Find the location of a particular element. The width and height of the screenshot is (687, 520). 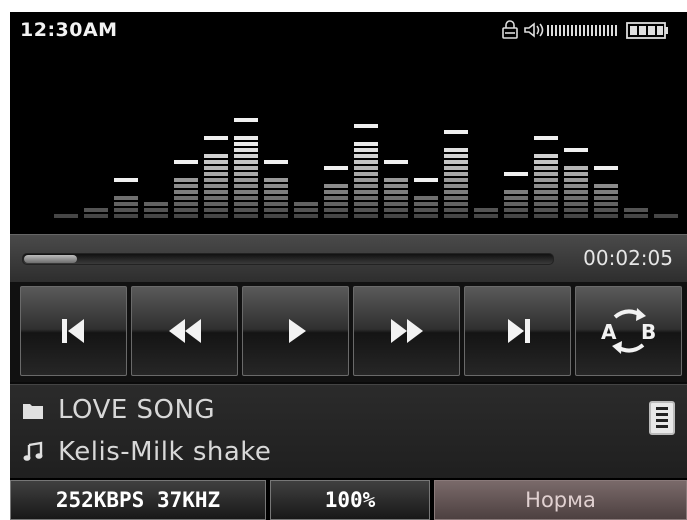

folder-row: LOVE SONG is located at coordinates (118, 410).